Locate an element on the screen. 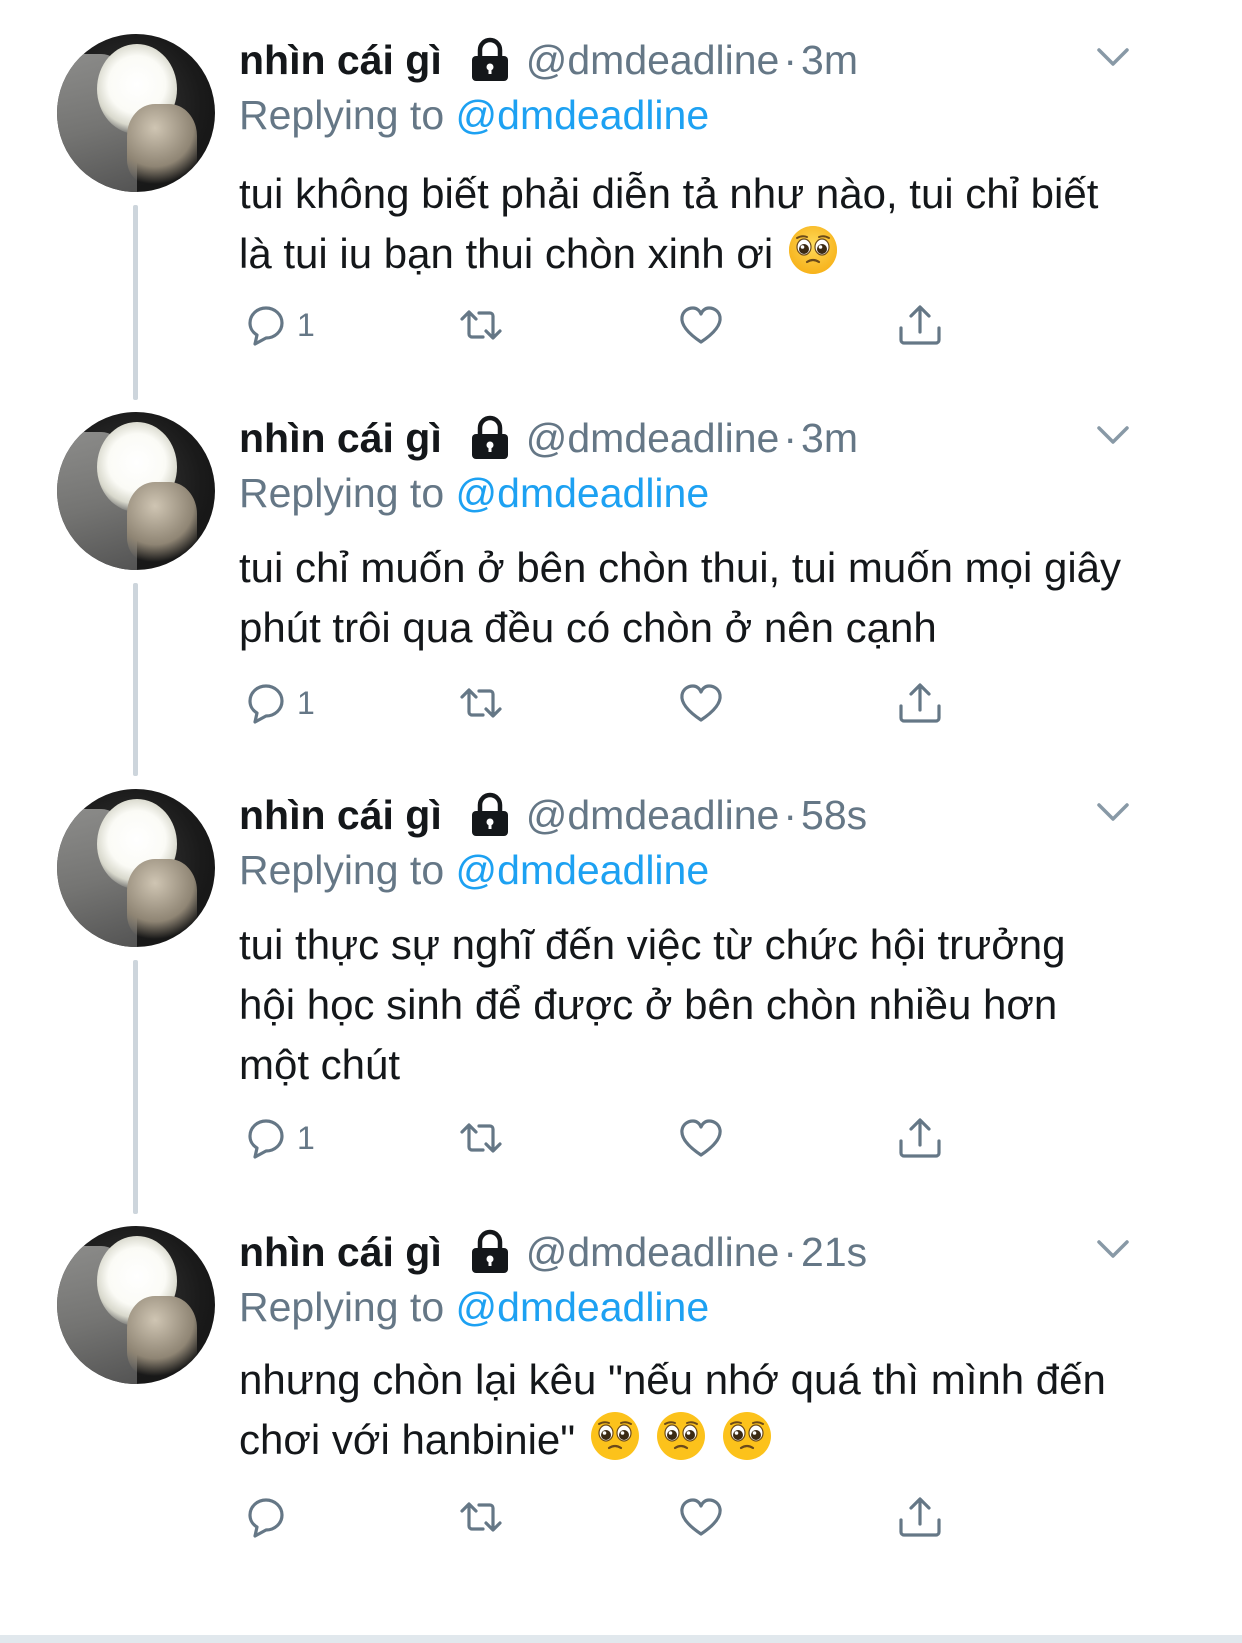 The height and width of the screenshot is (1643, 1242). tweet-actions is located at coordinates (599, 1517).